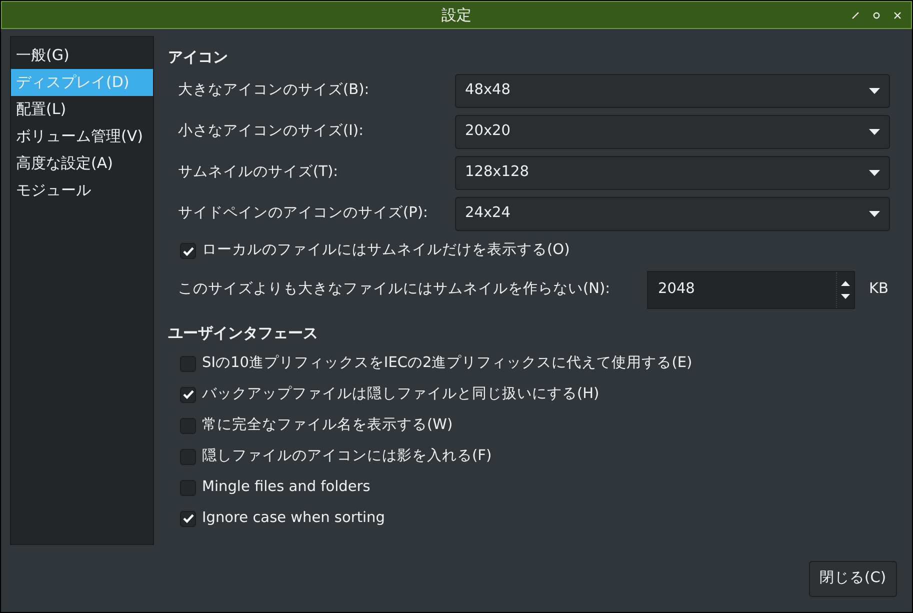 This screenshot has height=613, width=913. I want to click on circle-icon, so click(876, 15).